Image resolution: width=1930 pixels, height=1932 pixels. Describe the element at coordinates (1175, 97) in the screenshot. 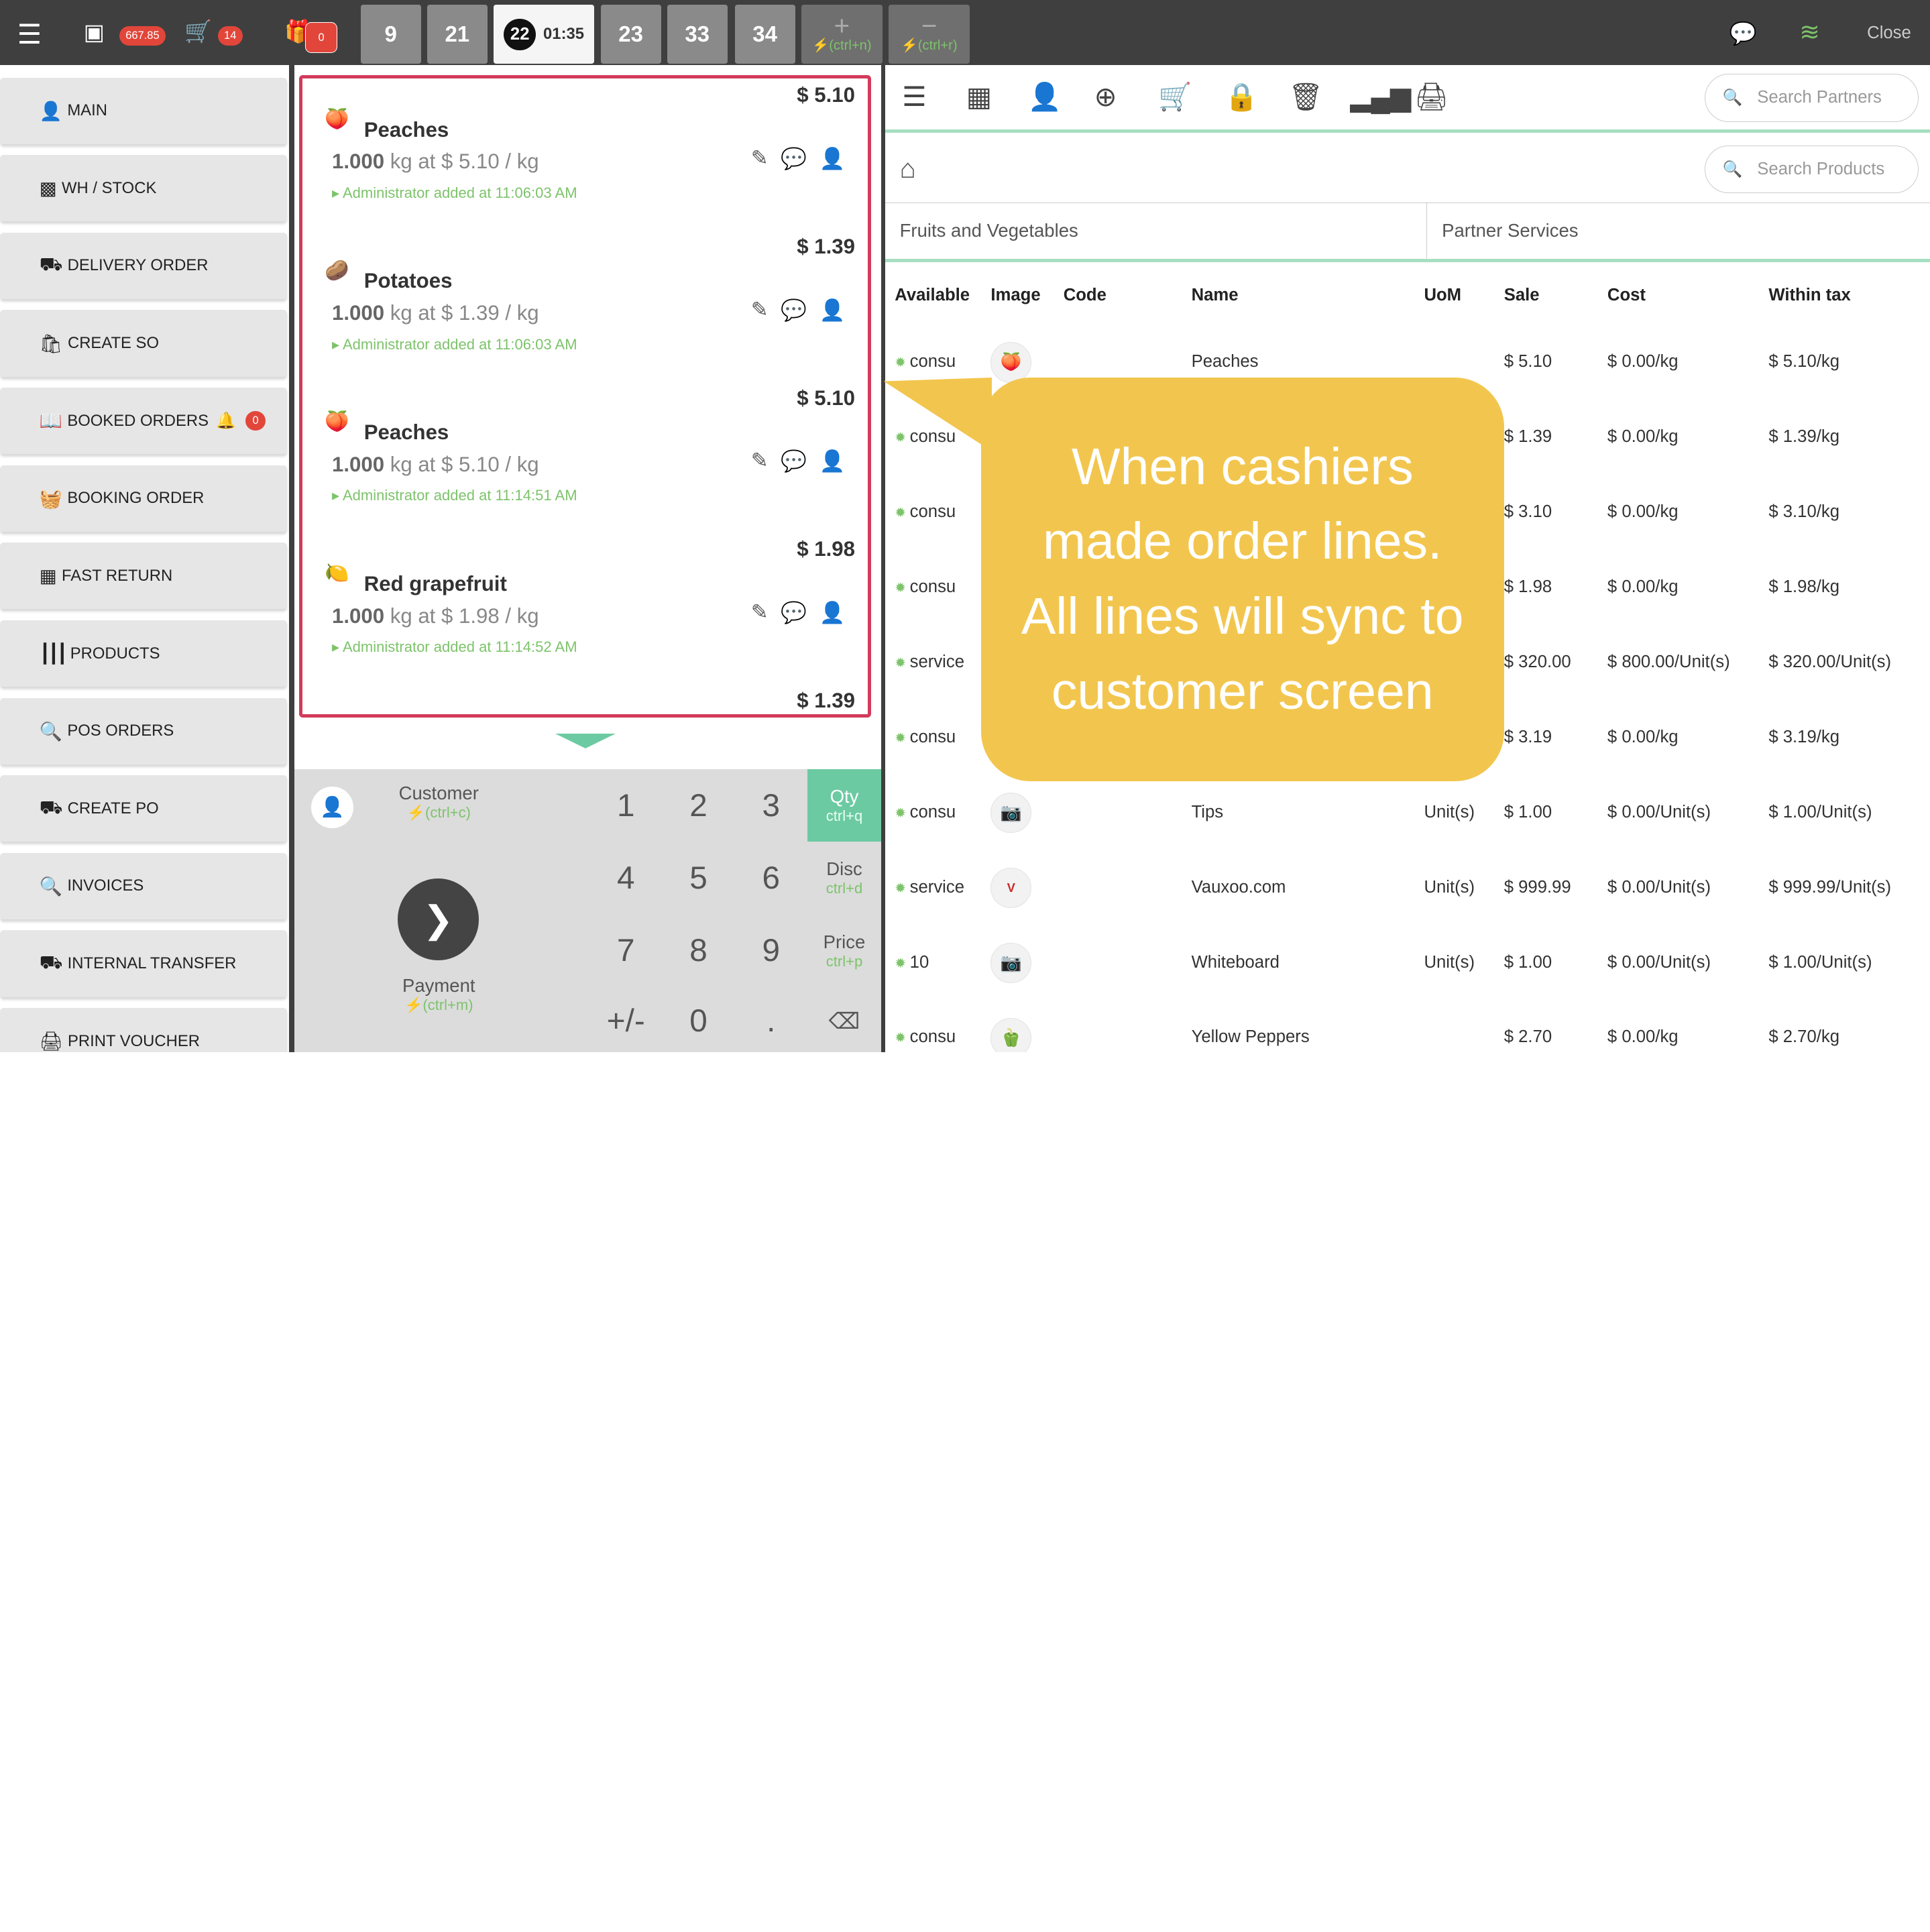

I see `cart-plus-icon: 🛒` at that location.